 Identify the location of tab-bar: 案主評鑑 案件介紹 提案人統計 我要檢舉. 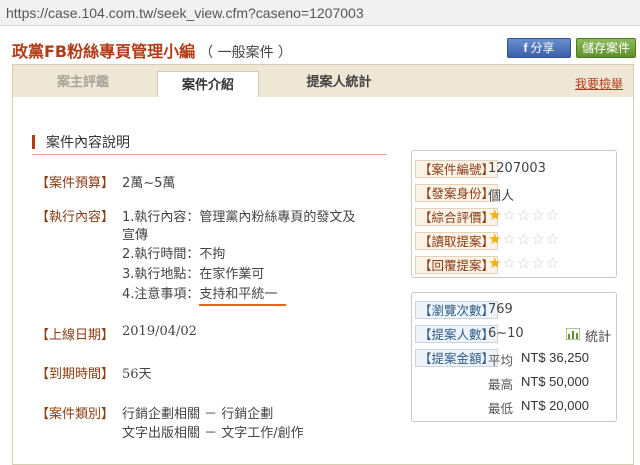
(323, 83).